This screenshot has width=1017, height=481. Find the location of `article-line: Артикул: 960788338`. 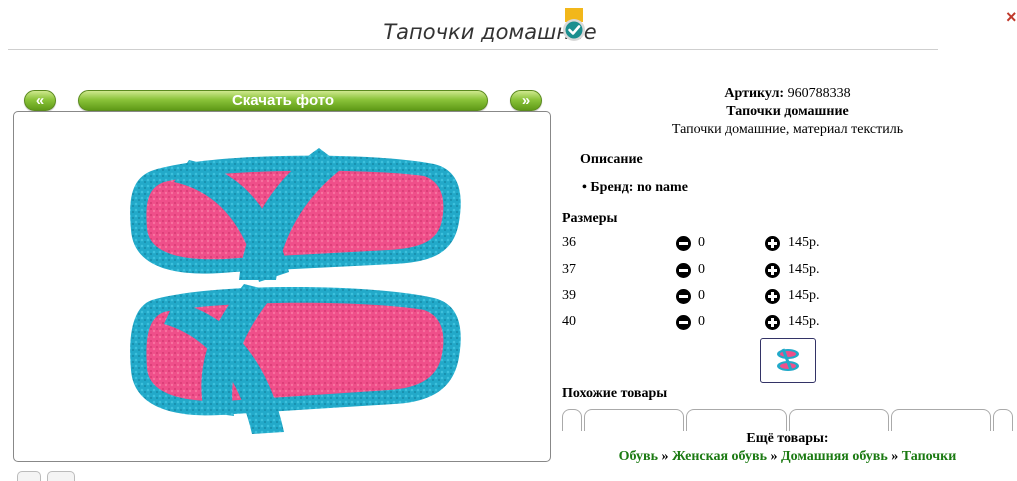

article-line: Артикул: 960788338 is located at coordinates (787, 94).